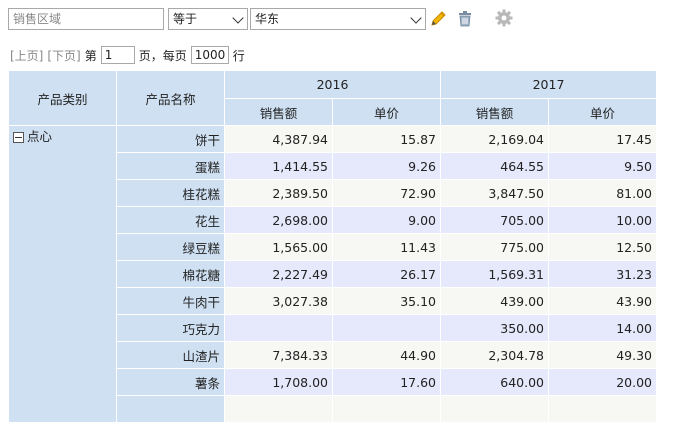 The height and width of the screenshot is (423, 676). Describe the element at coordinates (602, 247) in the screenshot. I see `value-cell: 12.50` at that location.